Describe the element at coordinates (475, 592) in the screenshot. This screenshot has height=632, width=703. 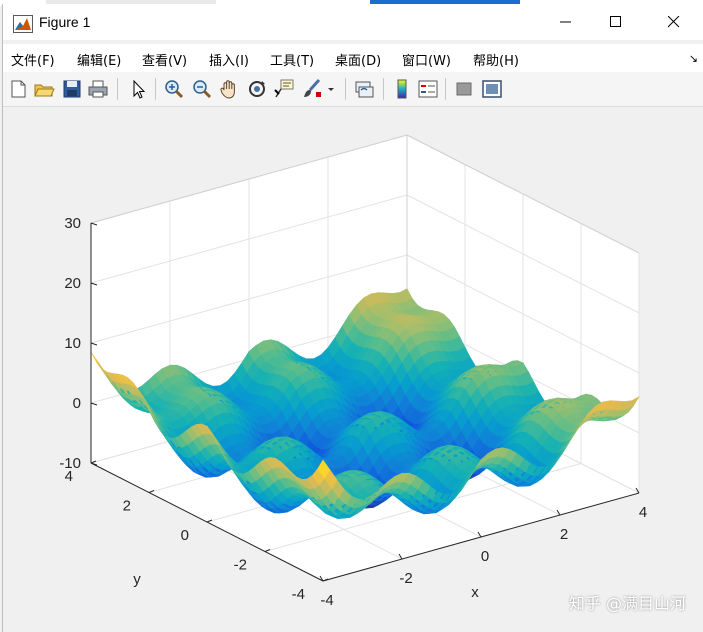
I see `x-axis-label: x` at that location.